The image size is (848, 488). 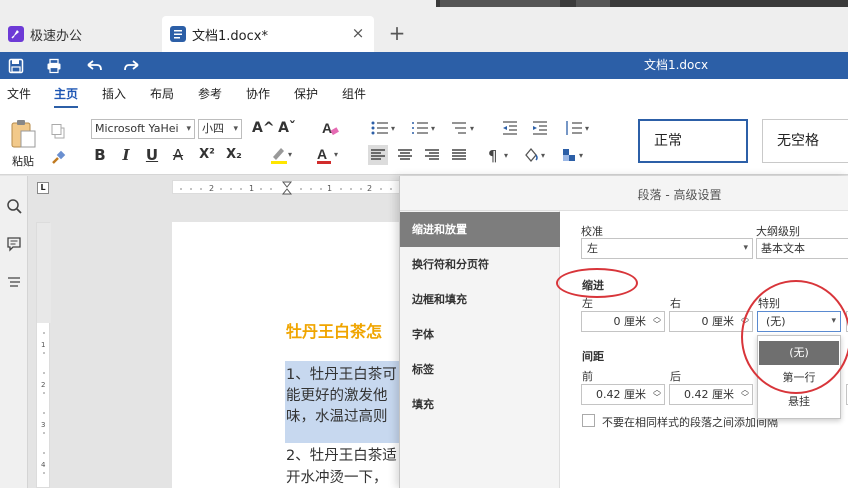 What do you see at coordinates (397, 33) in the screenshot?
I see `add-tab-button: +` at bounding box center [397, 33].